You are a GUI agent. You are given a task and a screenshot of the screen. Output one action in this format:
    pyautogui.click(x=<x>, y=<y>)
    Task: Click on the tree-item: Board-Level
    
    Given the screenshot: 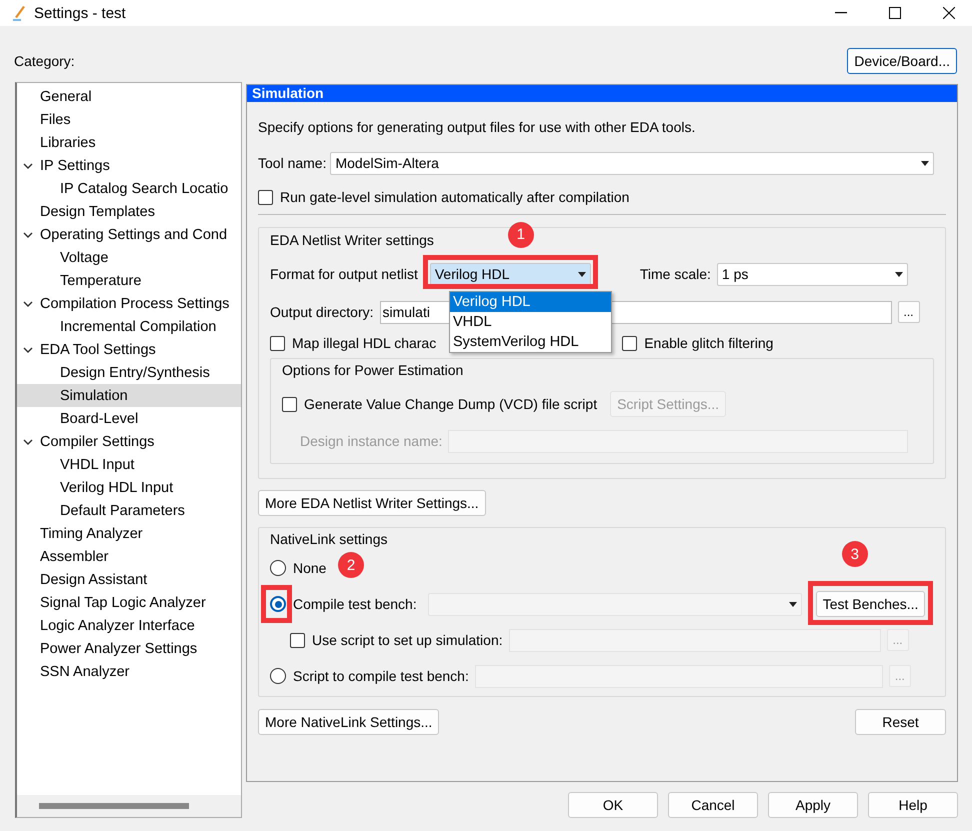 What is the action you would take?
    pyautogui.click(x=129, y=418)
    